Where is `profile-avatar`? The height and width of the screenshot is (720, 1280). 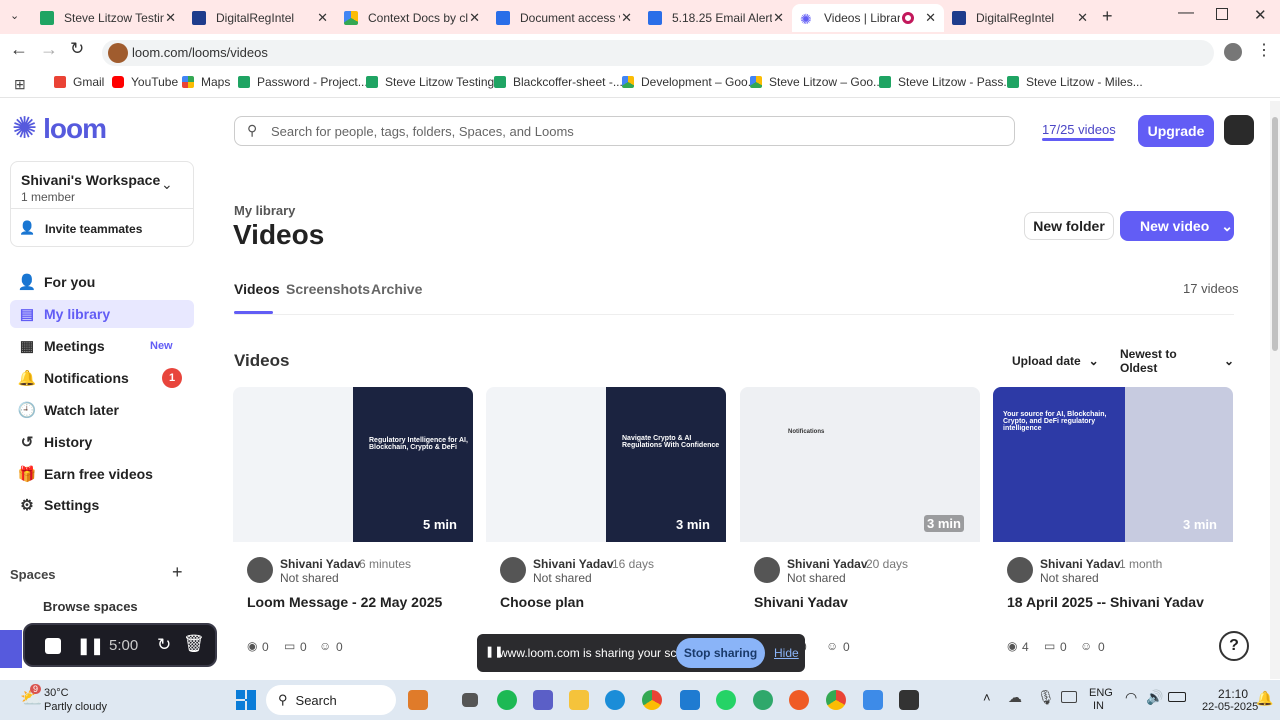 profile-avatar is located at coordinates (1233, 52).